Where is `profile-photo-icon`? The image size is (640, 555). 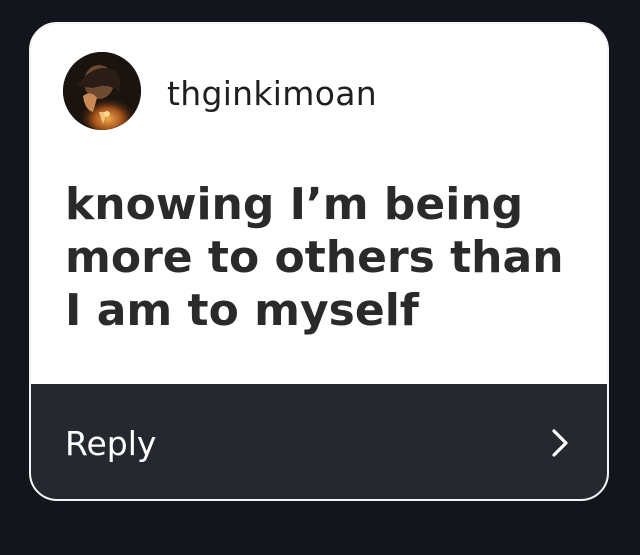
profile-photo-icon is located at coordinates (102, 91).